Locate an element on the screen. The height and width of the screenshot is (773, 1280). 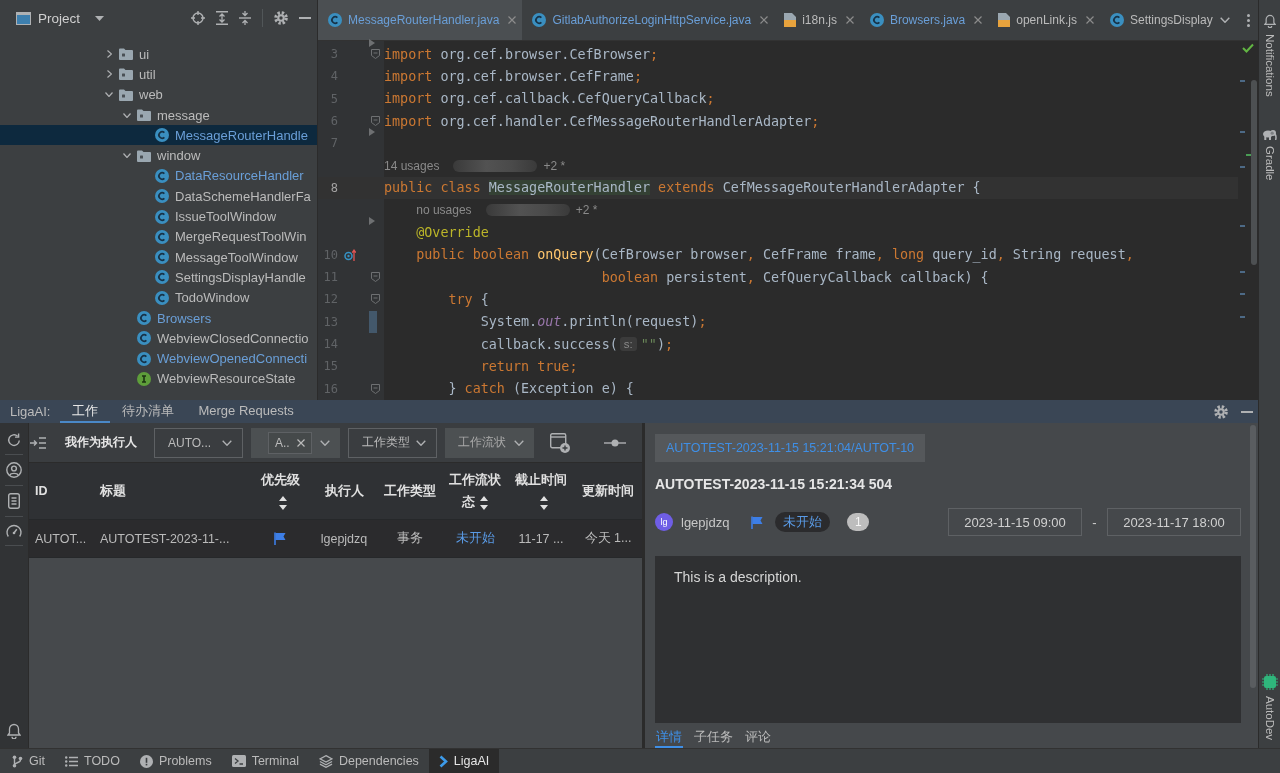
tree-item: util is located at coordinates (147, 74).